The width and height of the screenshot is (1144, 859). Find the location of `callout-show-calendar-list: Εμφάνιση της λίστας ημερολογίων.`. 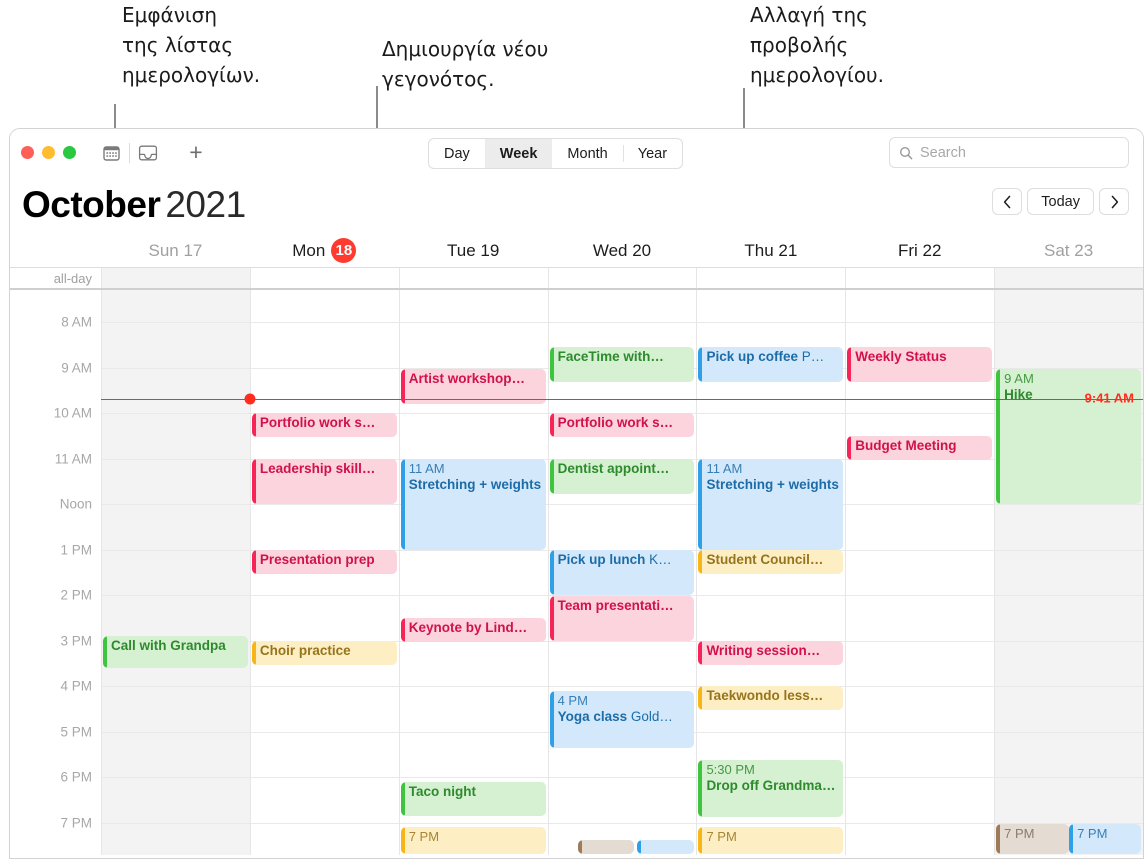

callout-show-calendar-list: Εμφάνιση της λίστας ημερολογίων. is located at coordinates (191, 45).